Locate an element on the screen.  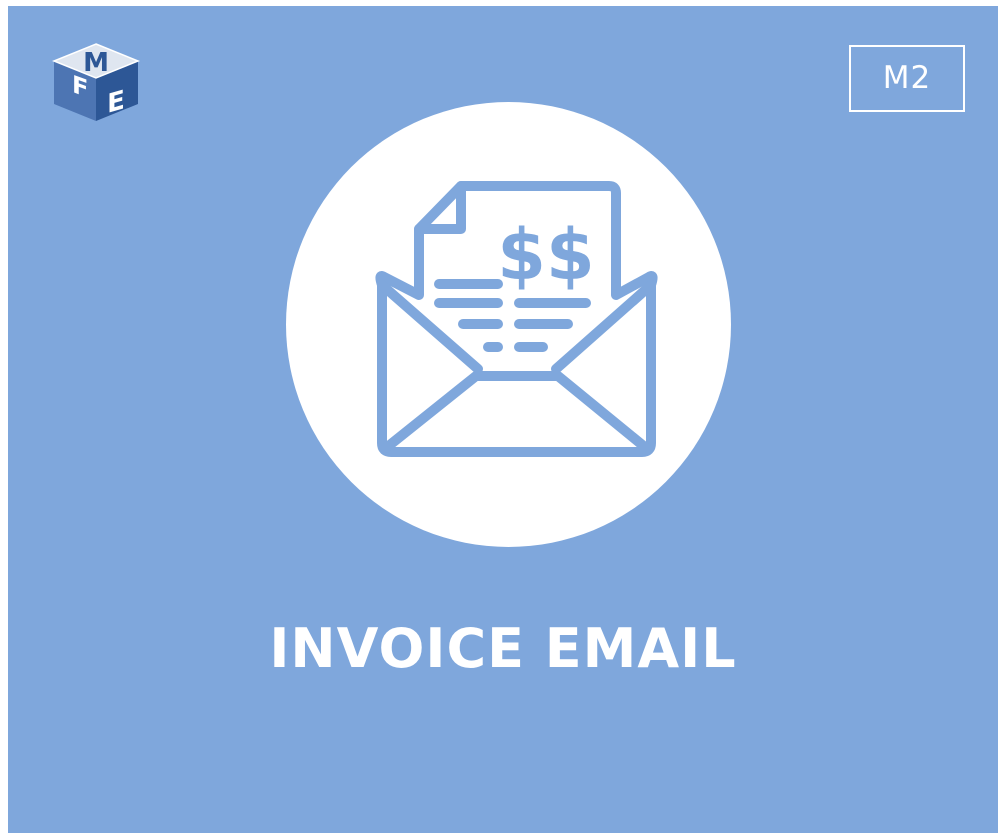
logo-letter-m: M is located at coordinates (96, 63).